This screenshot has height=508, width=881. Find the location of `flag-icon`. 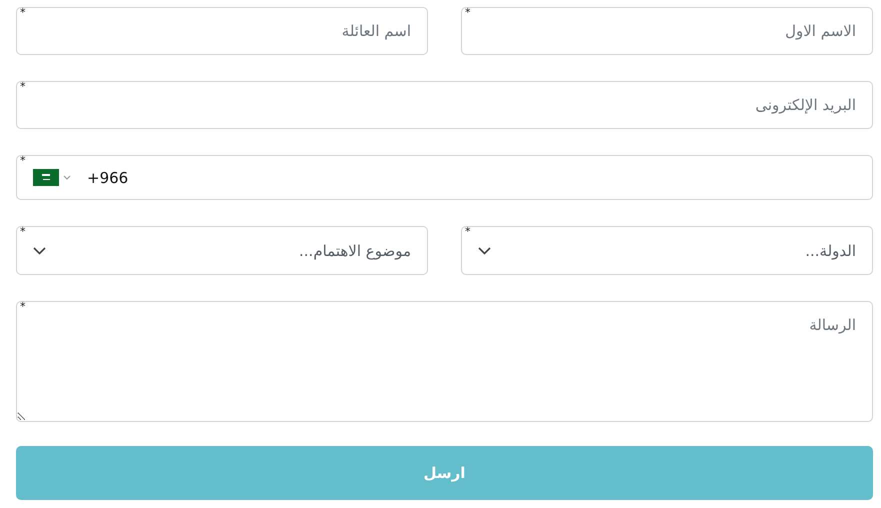

flag-icon is located at coordinates (46, 177).